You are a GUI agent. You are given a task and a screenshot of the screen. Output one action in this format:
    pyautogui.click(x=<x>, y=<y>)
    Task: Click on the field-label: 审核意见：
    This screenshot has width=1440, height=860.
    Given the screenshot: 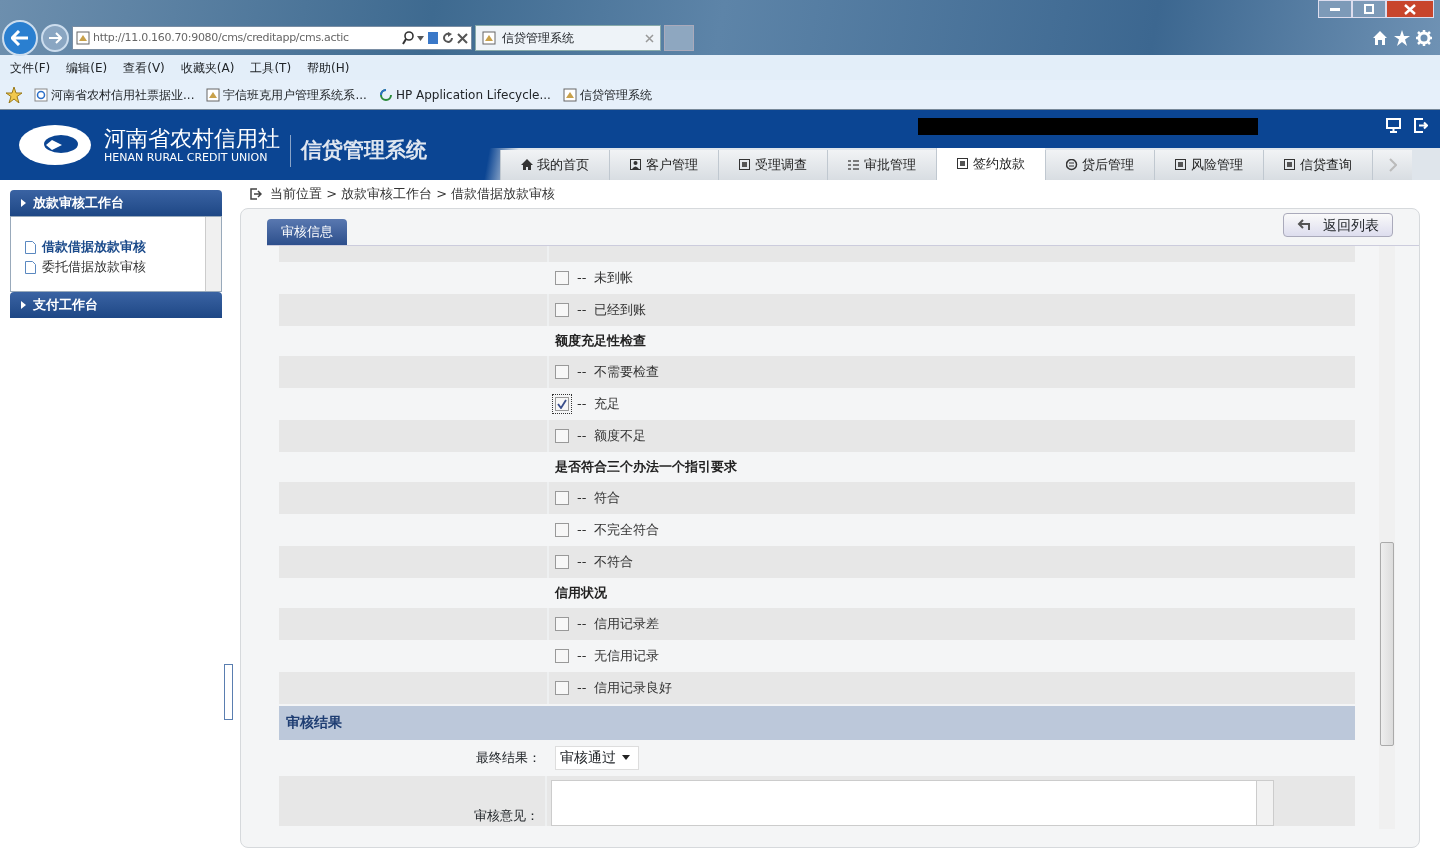 What is the action you would take?
    pyautogui.click(x=413, y=800)
    